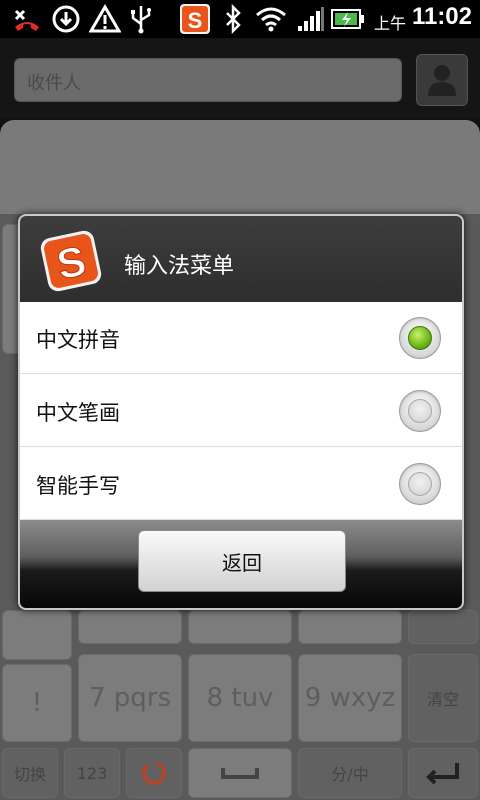  Describe the element at coordinates (389, 23) in the screenshot. I see `status-ampm: 上午` at that location.